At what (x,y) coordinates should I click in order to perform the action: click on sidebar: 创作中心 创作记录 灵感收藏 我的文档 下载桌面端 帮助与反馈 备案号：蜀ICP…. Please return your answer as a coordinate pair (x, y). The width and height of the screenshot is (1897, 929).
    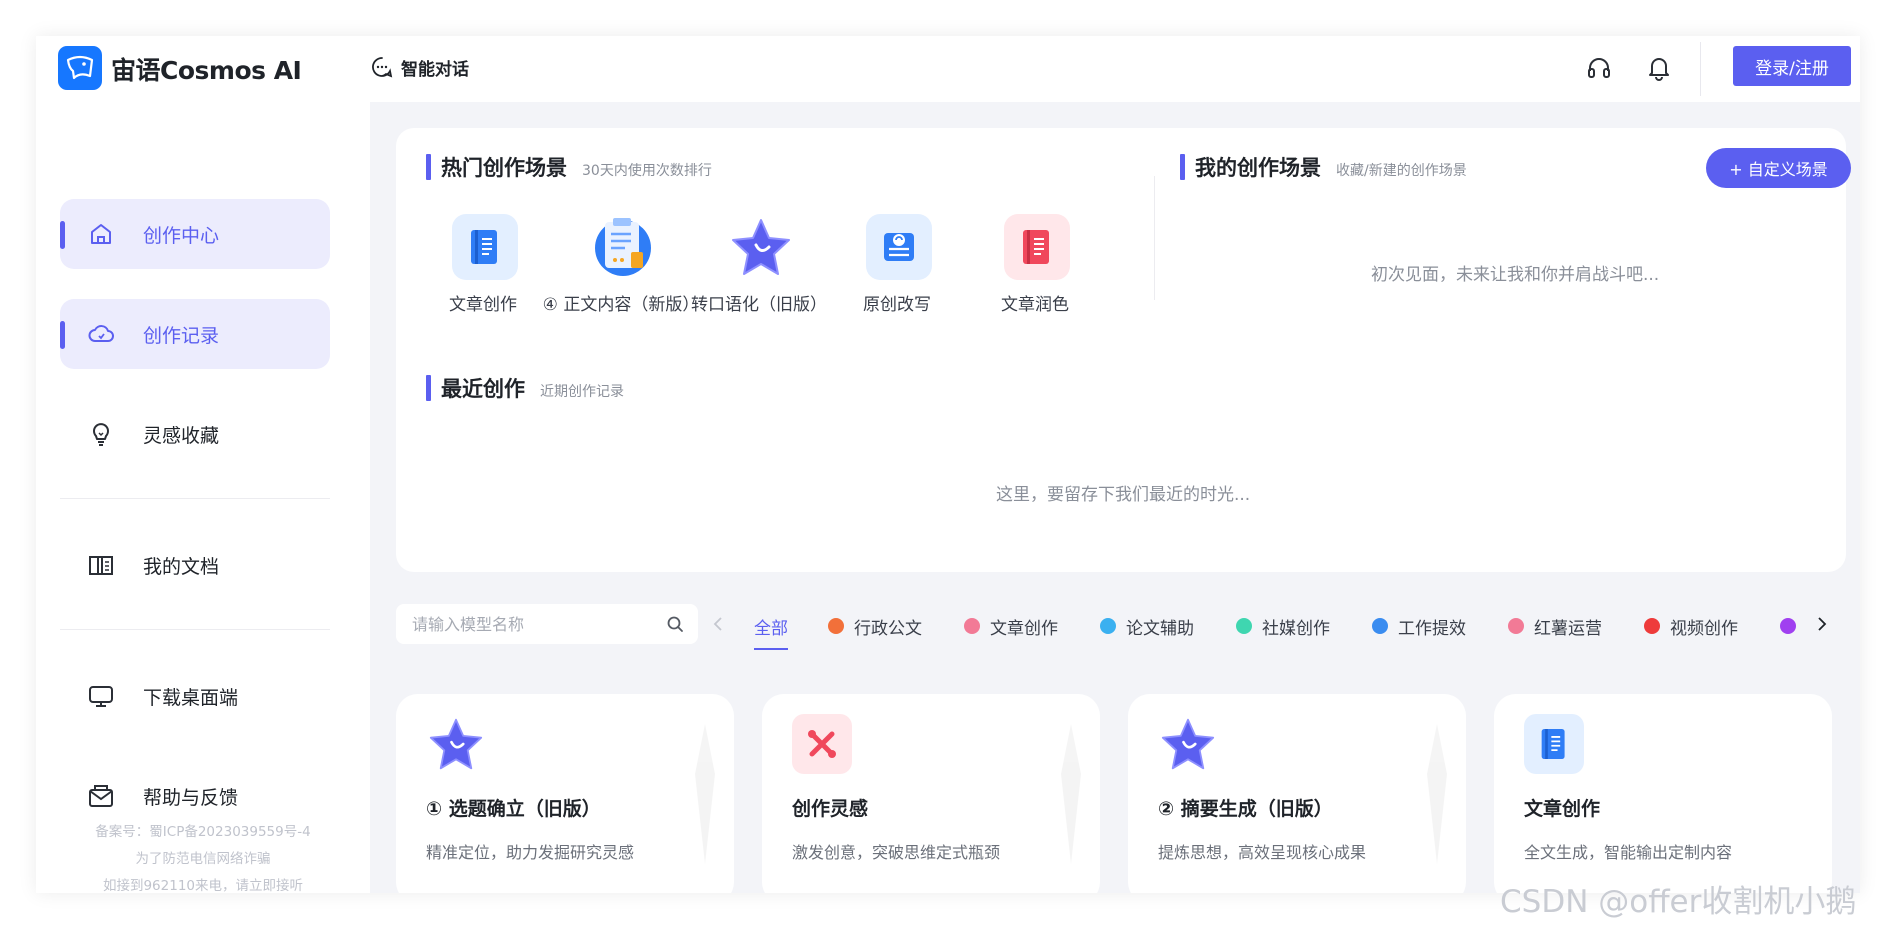
    Looking at the image, I should click on (203, 497).